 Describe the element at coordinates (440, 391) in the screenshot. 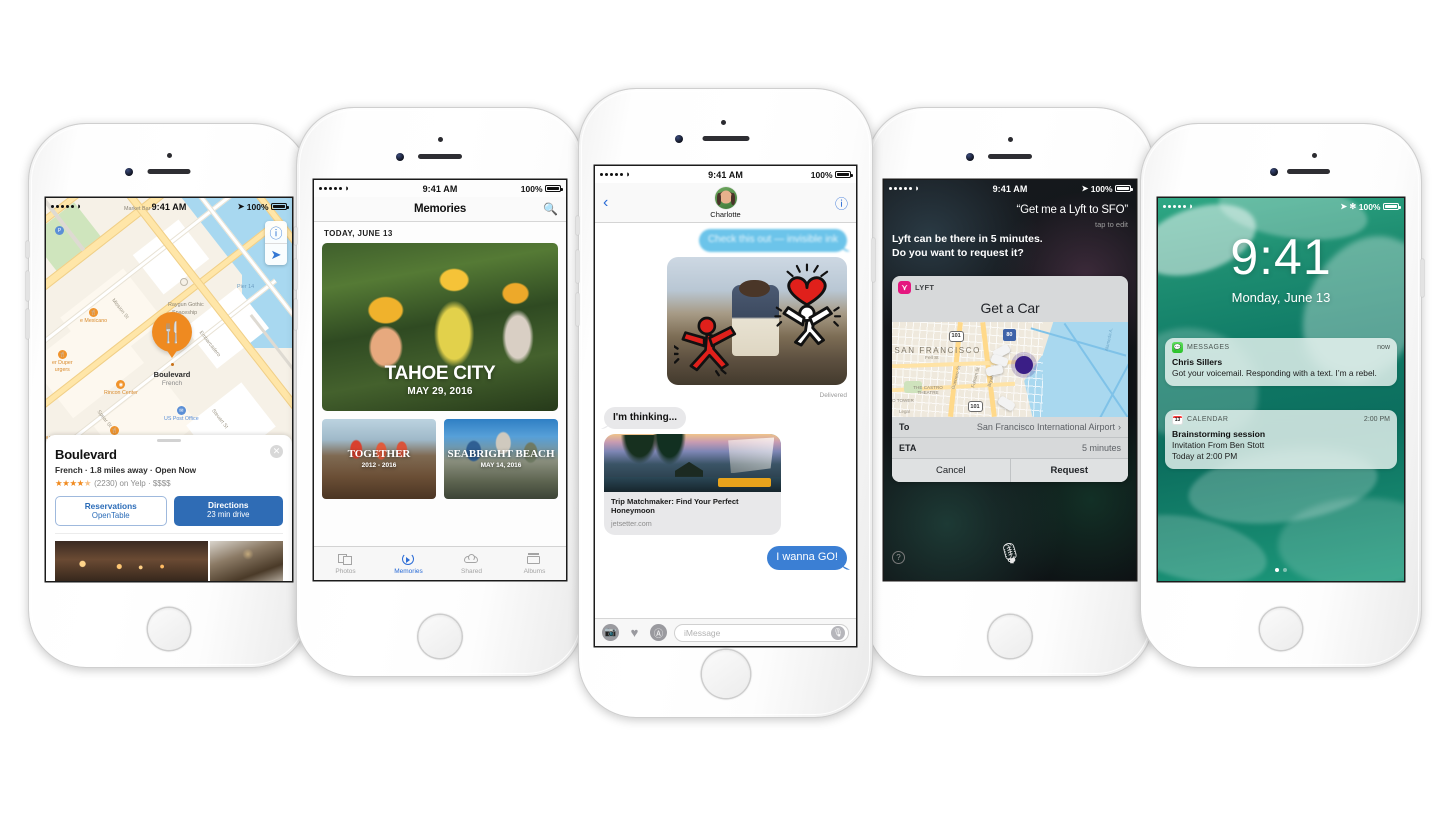

I see `memory-date: MAY 29, 2016` at that location.